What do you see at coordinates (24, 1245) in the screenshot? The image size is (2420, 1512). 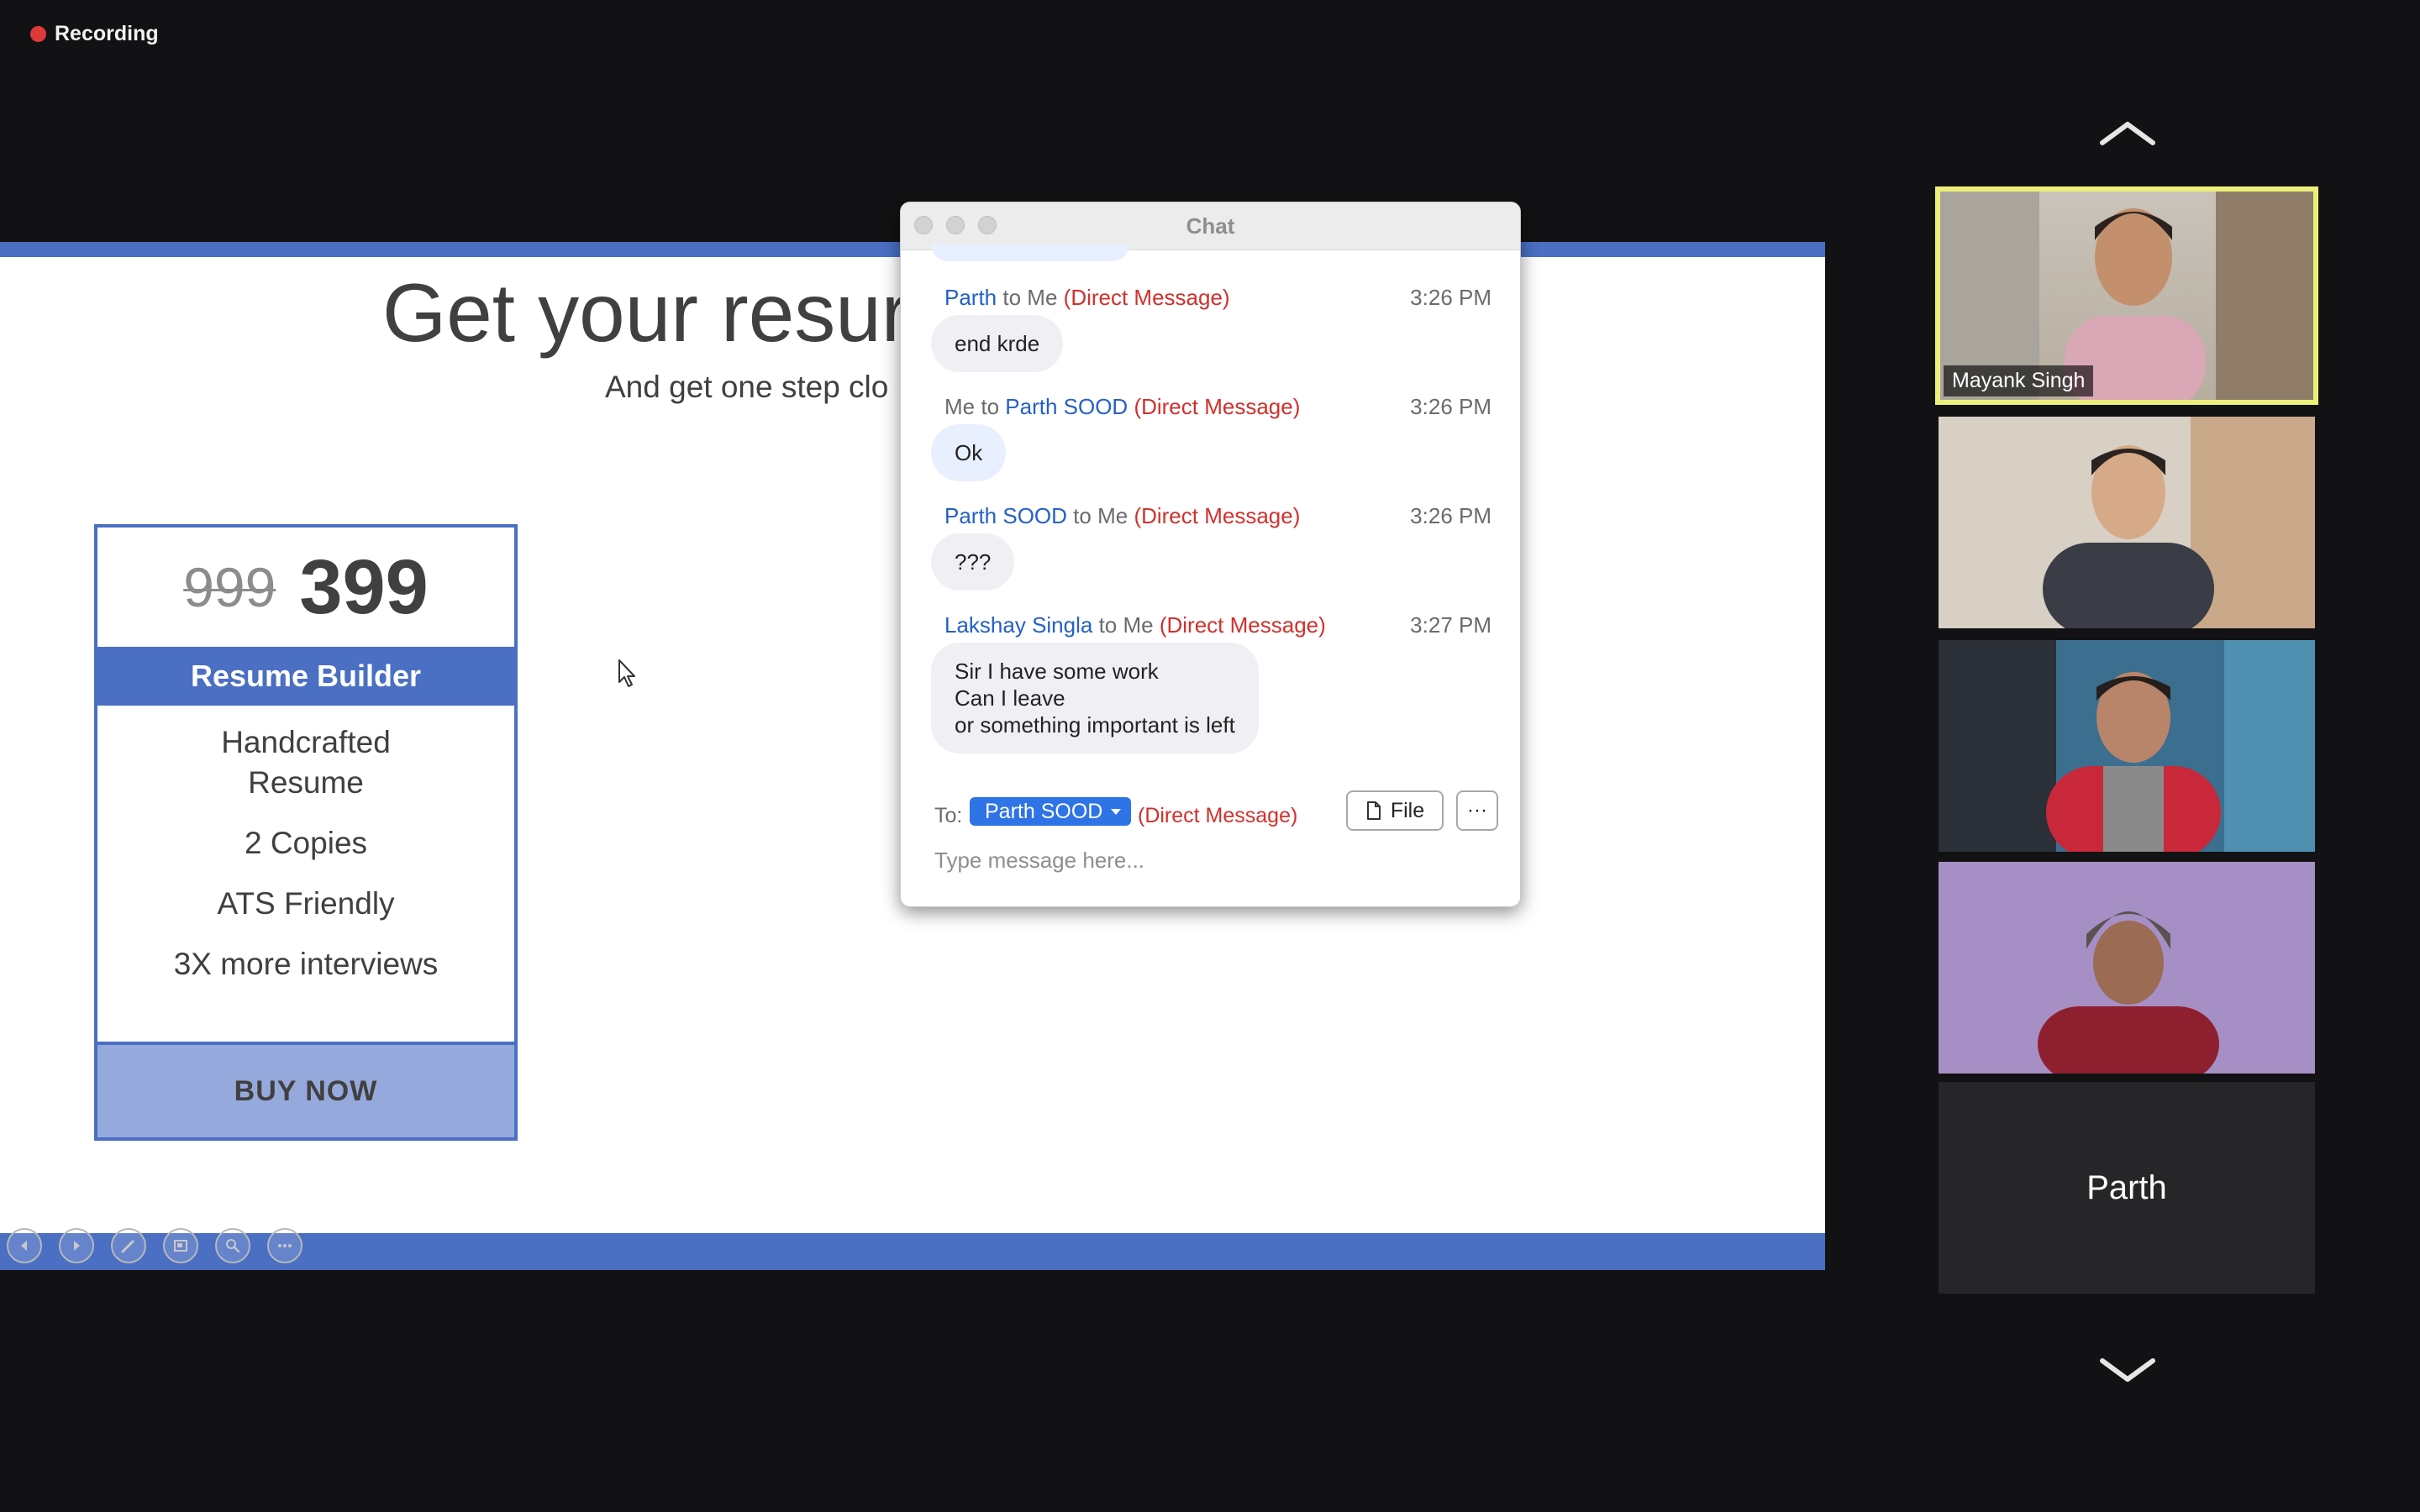 I see `previous-slide-icon` at bounding box center [24, 1245].